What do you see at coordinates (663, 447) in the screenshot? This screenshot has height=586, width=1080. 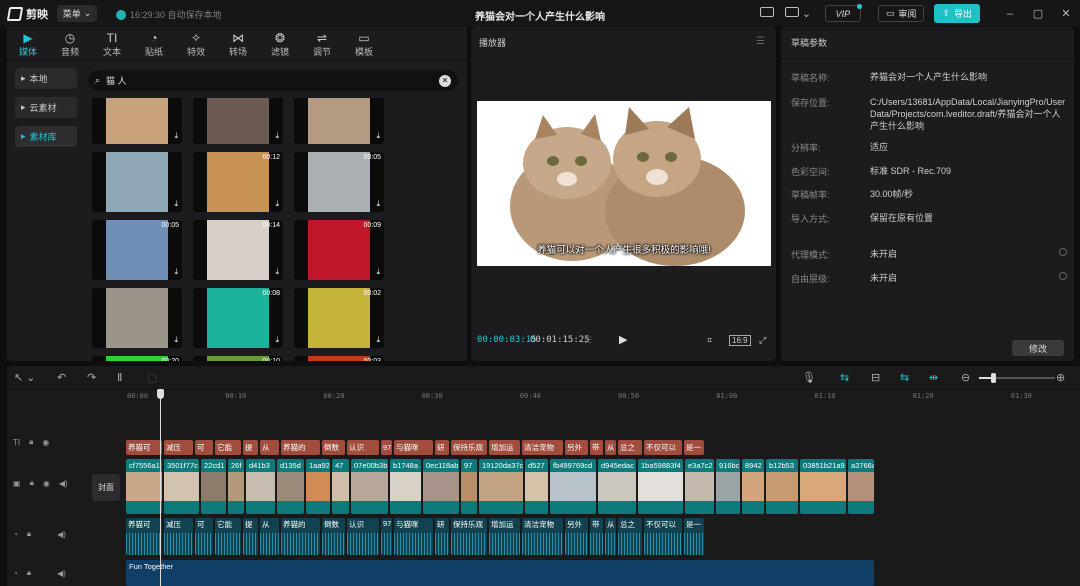 I see `text-clip: 不仅可以` at bounding box center [663, 447].